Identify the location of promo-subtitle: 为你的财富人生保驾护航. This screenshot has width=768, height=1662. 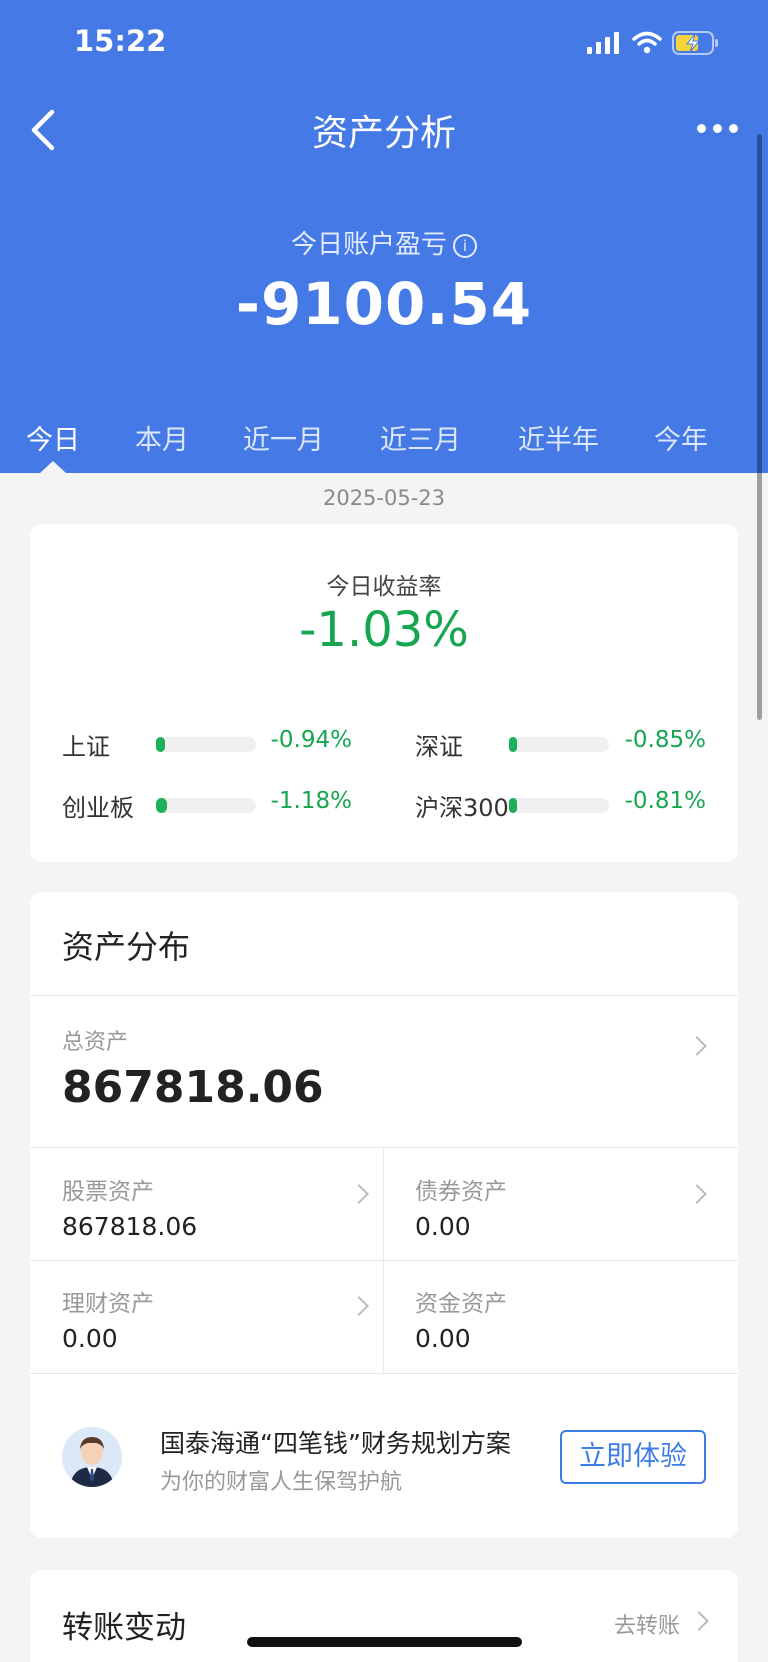
(281, 1482).